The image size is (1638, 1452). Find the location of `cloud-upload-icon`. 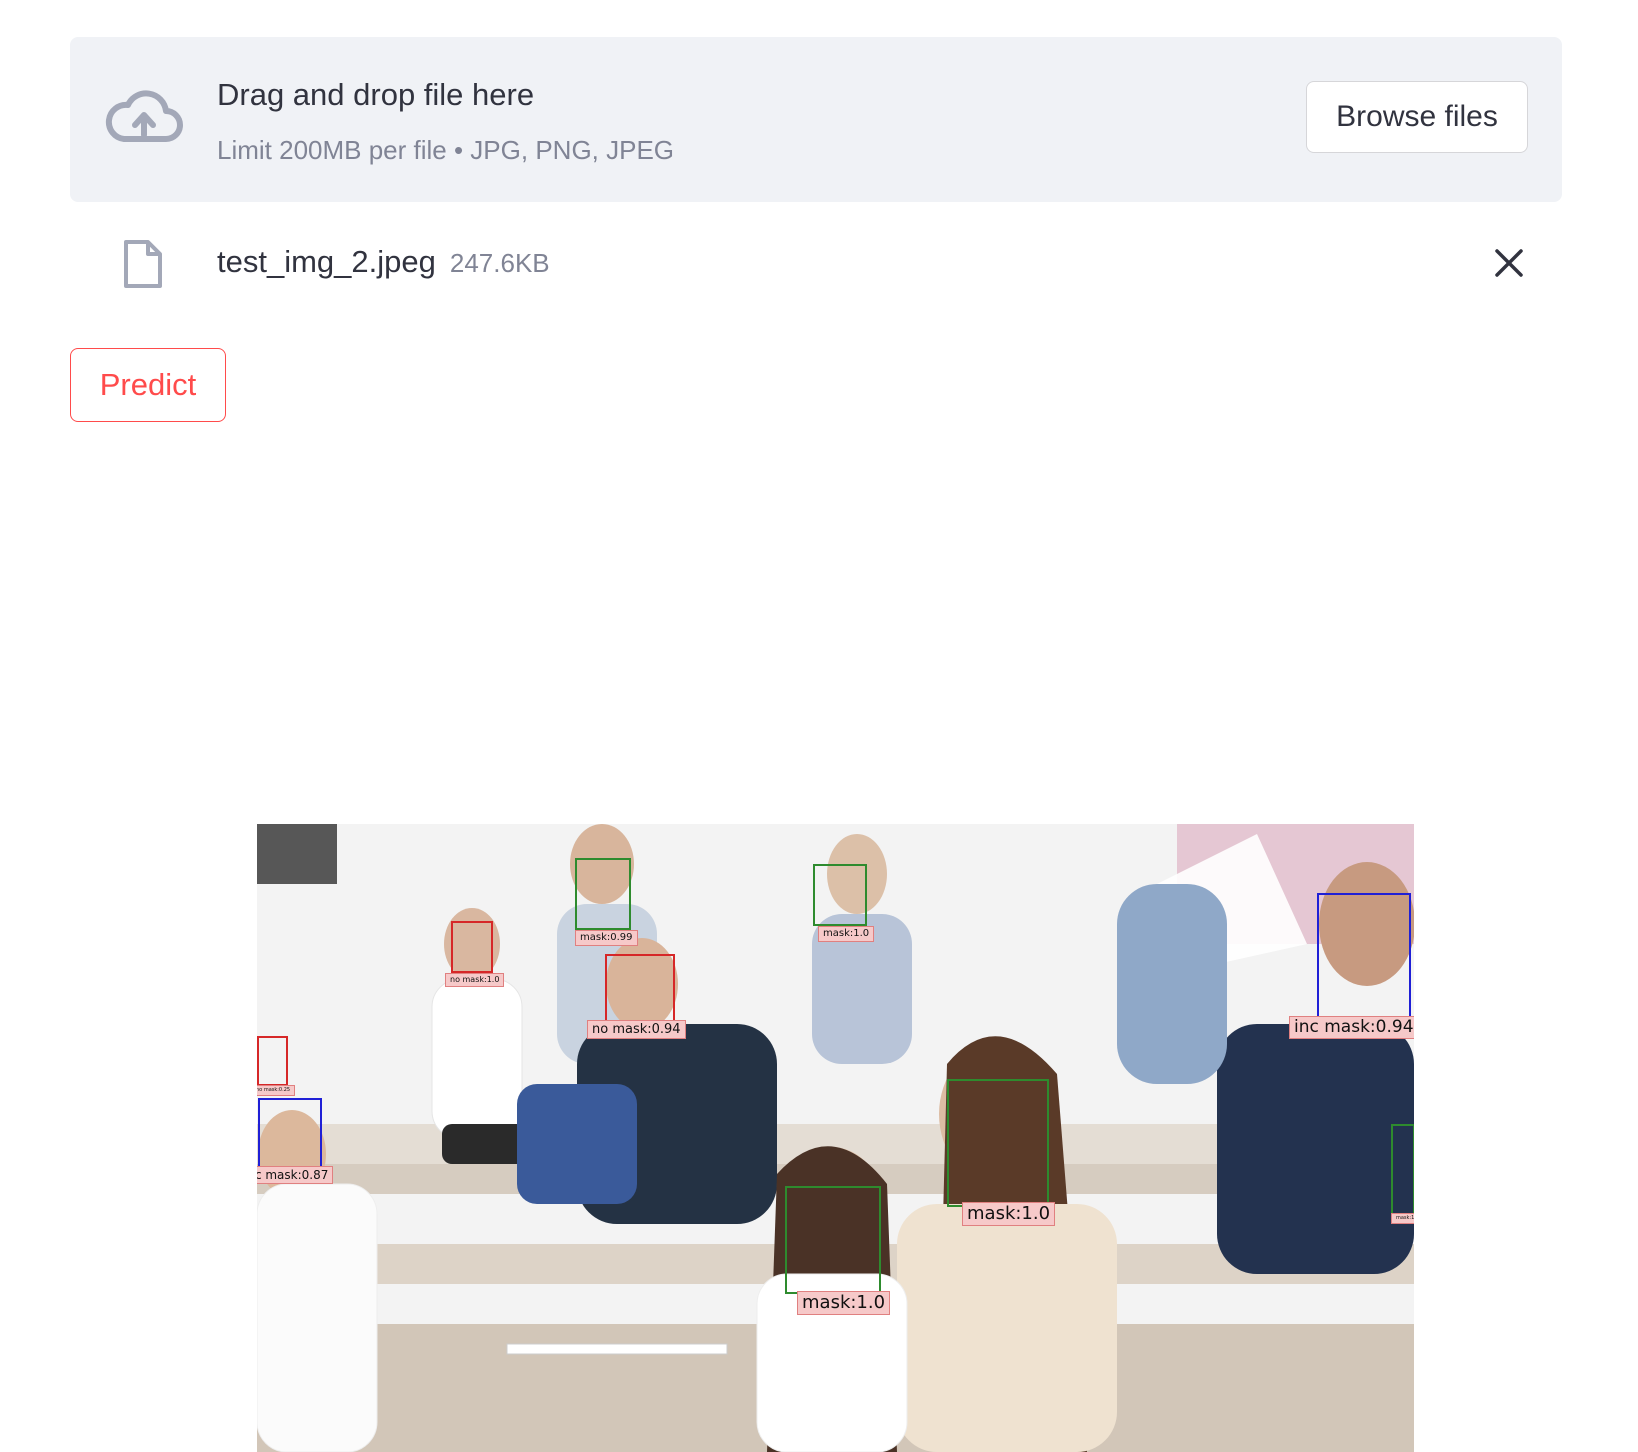

cloud-upload-icon is located at coordinates (144, 116).